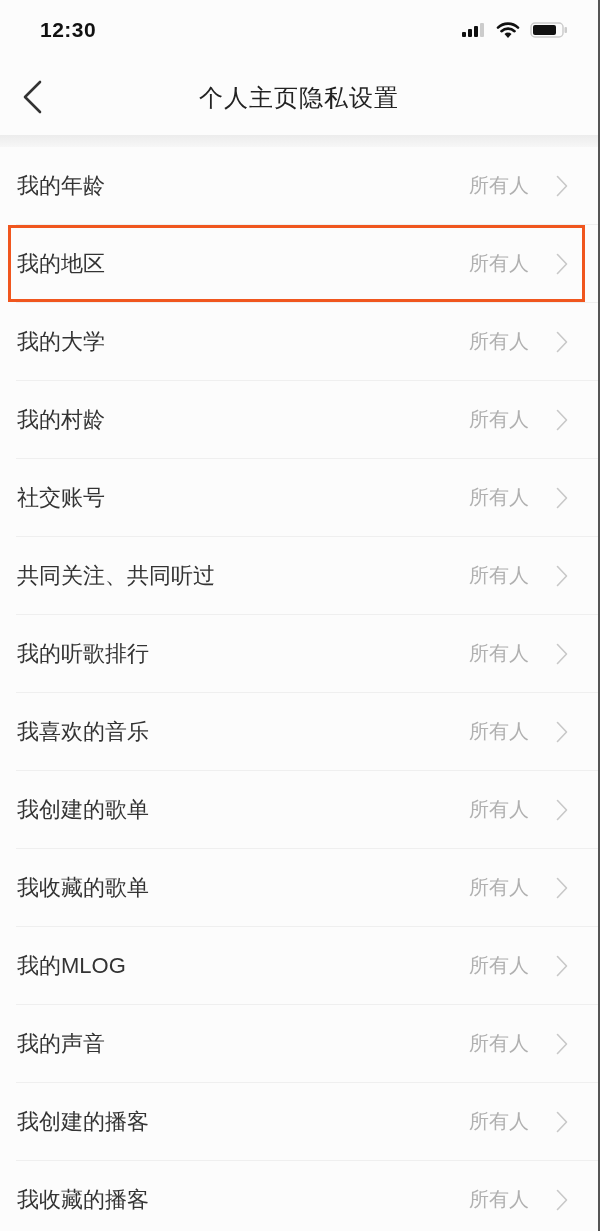  What do you see at coordinates (296, 809) in the screenshot?
I see `privacy-setting-row: 我创建的歌单 所有人` at bounding box center [296, 809].